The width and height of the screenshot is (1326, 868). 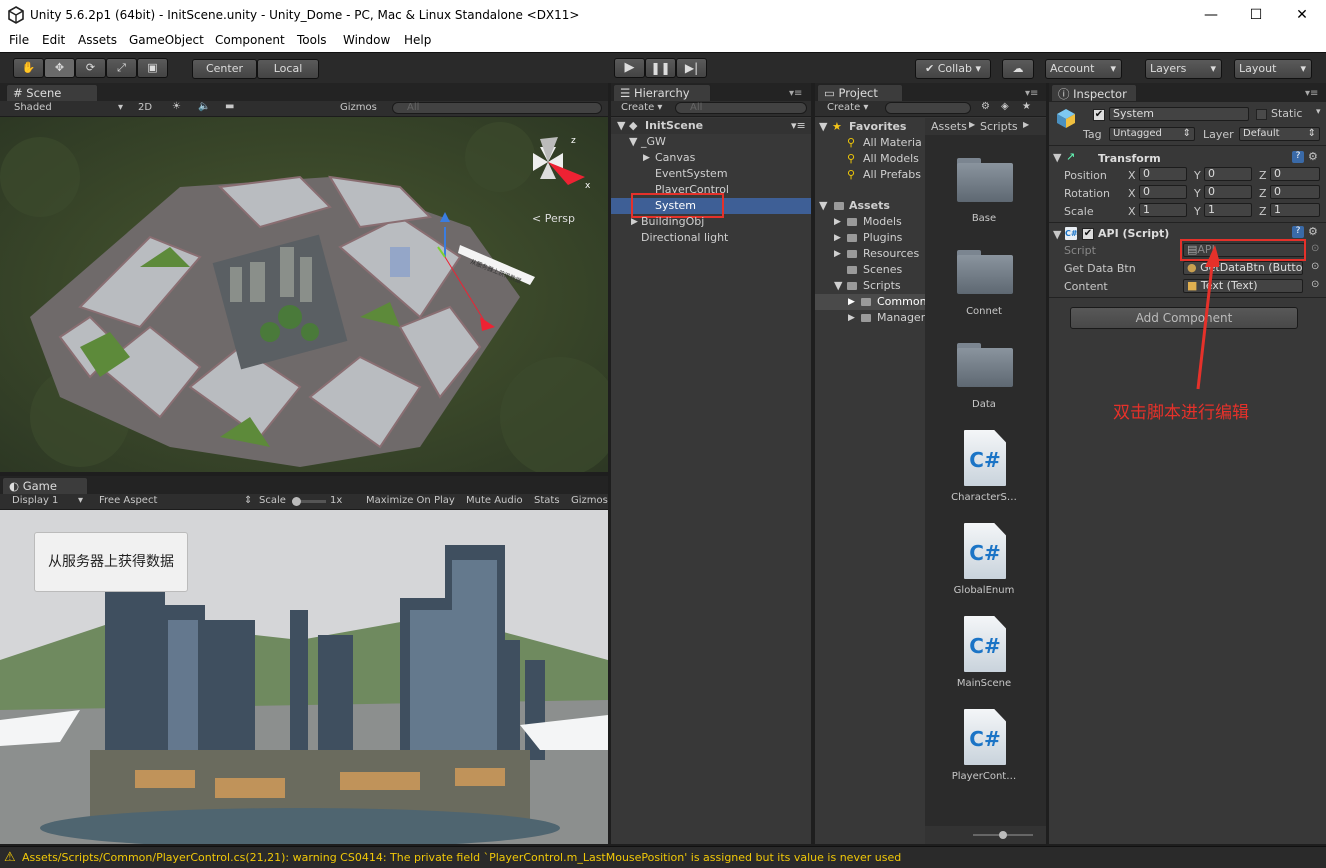 What do you see at coordinates (166, 40) in the screenshot?
I see `menu-gameobject: GameObject` at bounding box center [166, 40].